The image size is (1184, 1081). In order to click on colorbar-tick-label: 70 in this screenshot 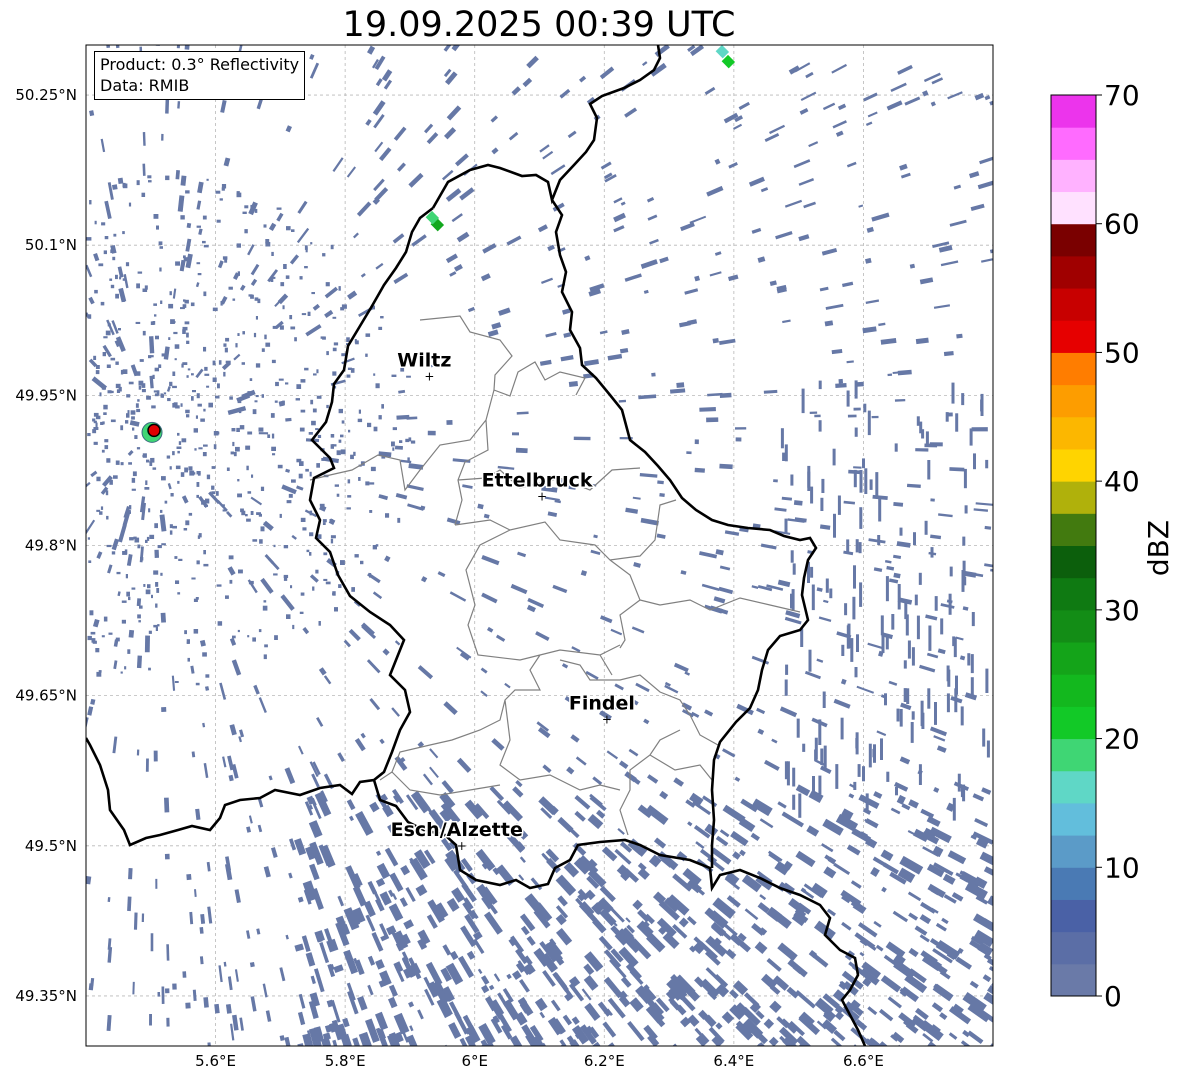, I will do `click(1122, 95)`.